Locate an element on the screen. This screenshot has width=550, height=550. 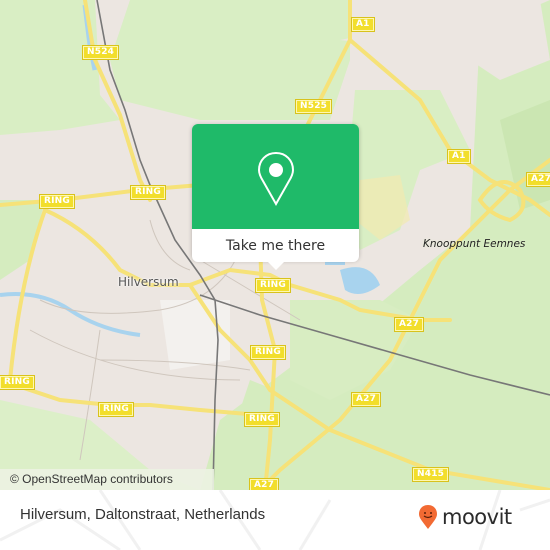
road-shield-n525: N525 is located at coordinates (314, 106).